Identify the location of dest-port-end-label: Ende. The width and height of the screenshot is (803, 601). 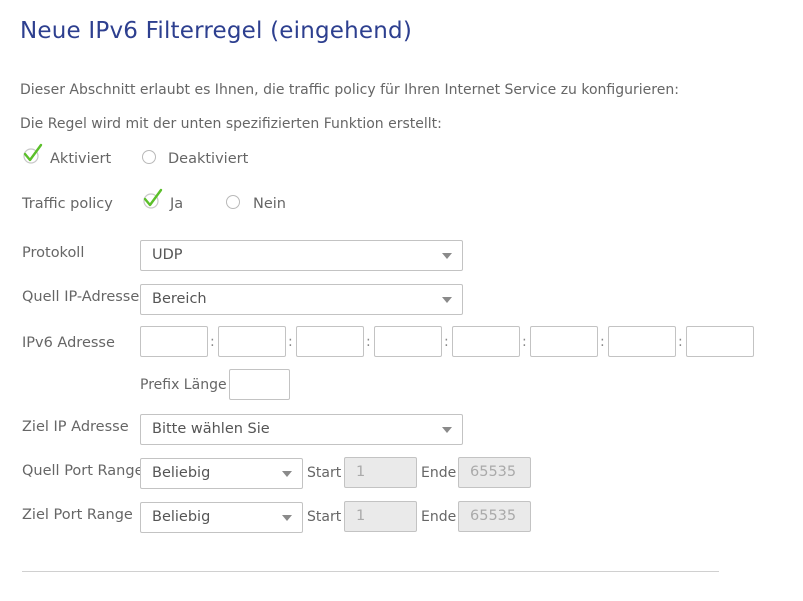
(439, 517).